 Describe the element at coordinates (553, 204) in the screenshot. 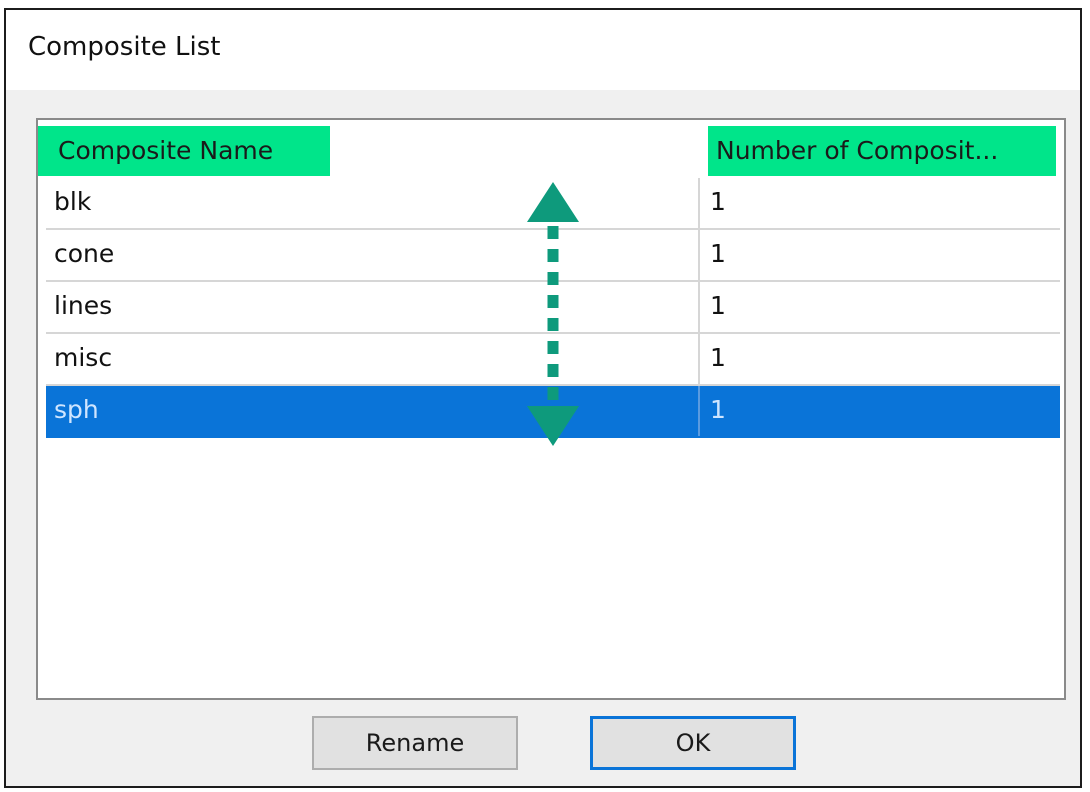

I see `list-item: blk 1` at that location.